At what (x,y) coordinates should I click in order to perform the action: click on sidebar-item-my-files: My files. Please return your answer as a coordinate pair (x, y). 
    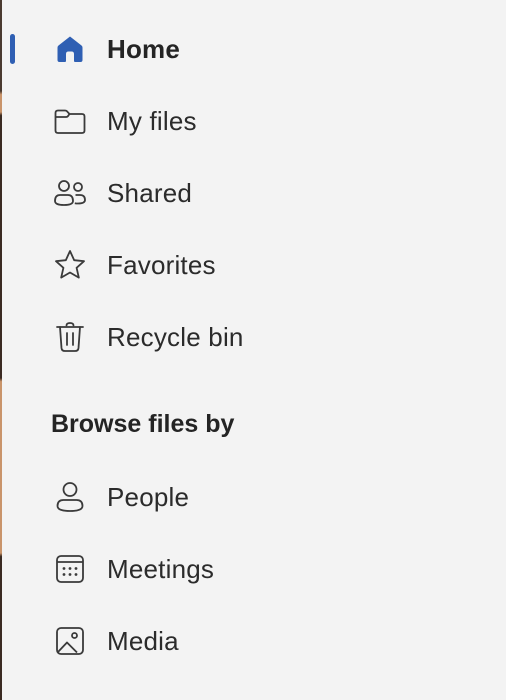
    Looking at the image, I should click on (253, 121).